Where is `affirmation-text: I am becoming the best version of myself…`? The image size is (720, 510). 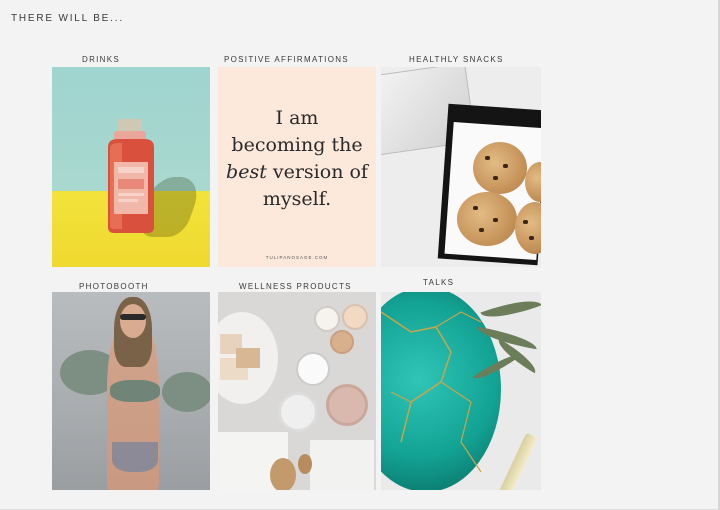 affirmation-text: I am becoming the best version of myself… is located at coordinates (297, 159).